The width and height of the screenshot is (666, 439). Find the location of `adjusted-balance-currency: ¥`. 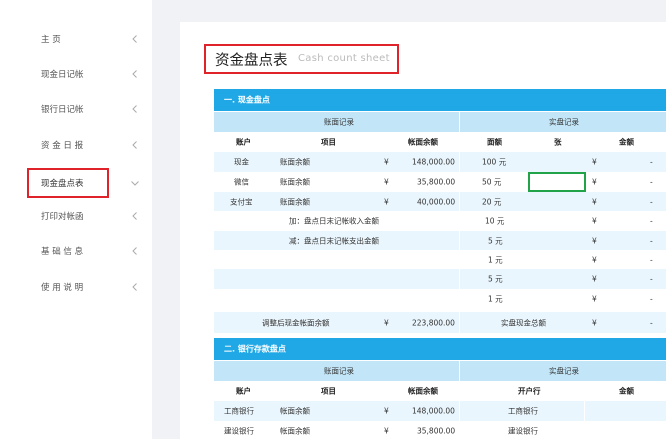

adjusted-balance-currency: ¥ is located at coordinates (386, 322).